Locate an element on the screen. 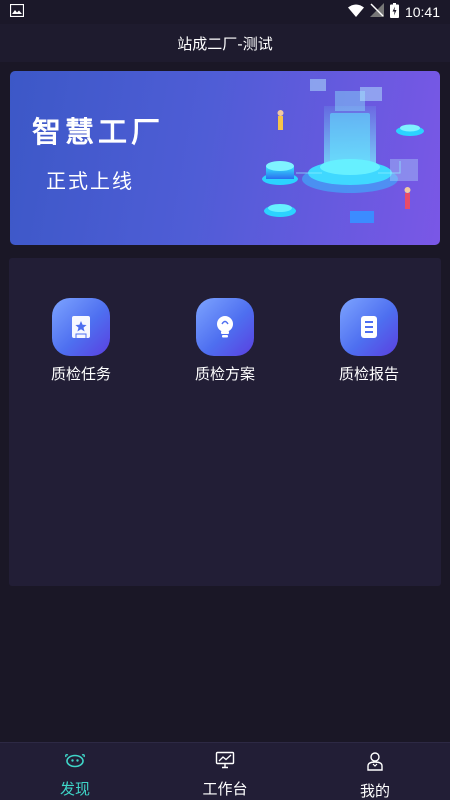 This screenshot has height=800, width=450. bottom-nav: 发现 工作台 我的 is located at coordinates (225, 771).